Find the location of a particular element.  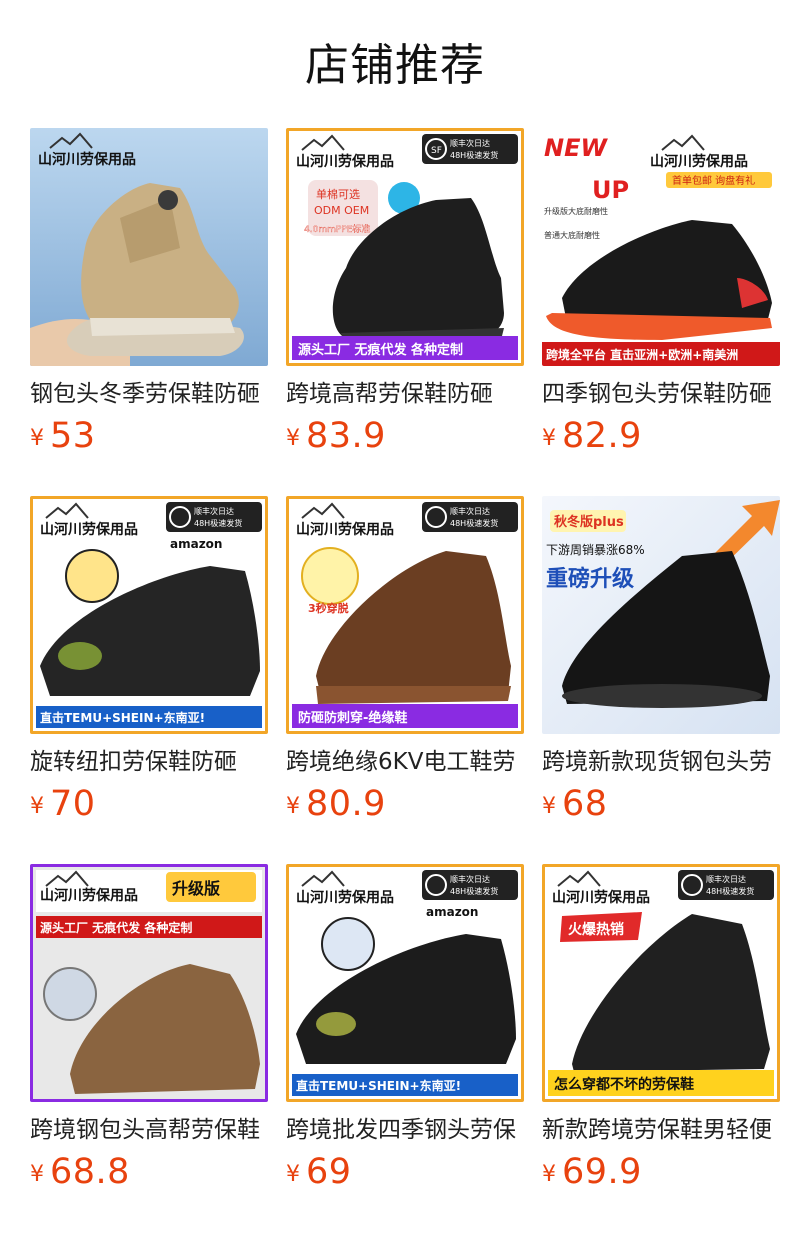

product-image: 秋冬版plus 下游周销暴涨68% 重磅升级 is located at coordinates (661, 615).